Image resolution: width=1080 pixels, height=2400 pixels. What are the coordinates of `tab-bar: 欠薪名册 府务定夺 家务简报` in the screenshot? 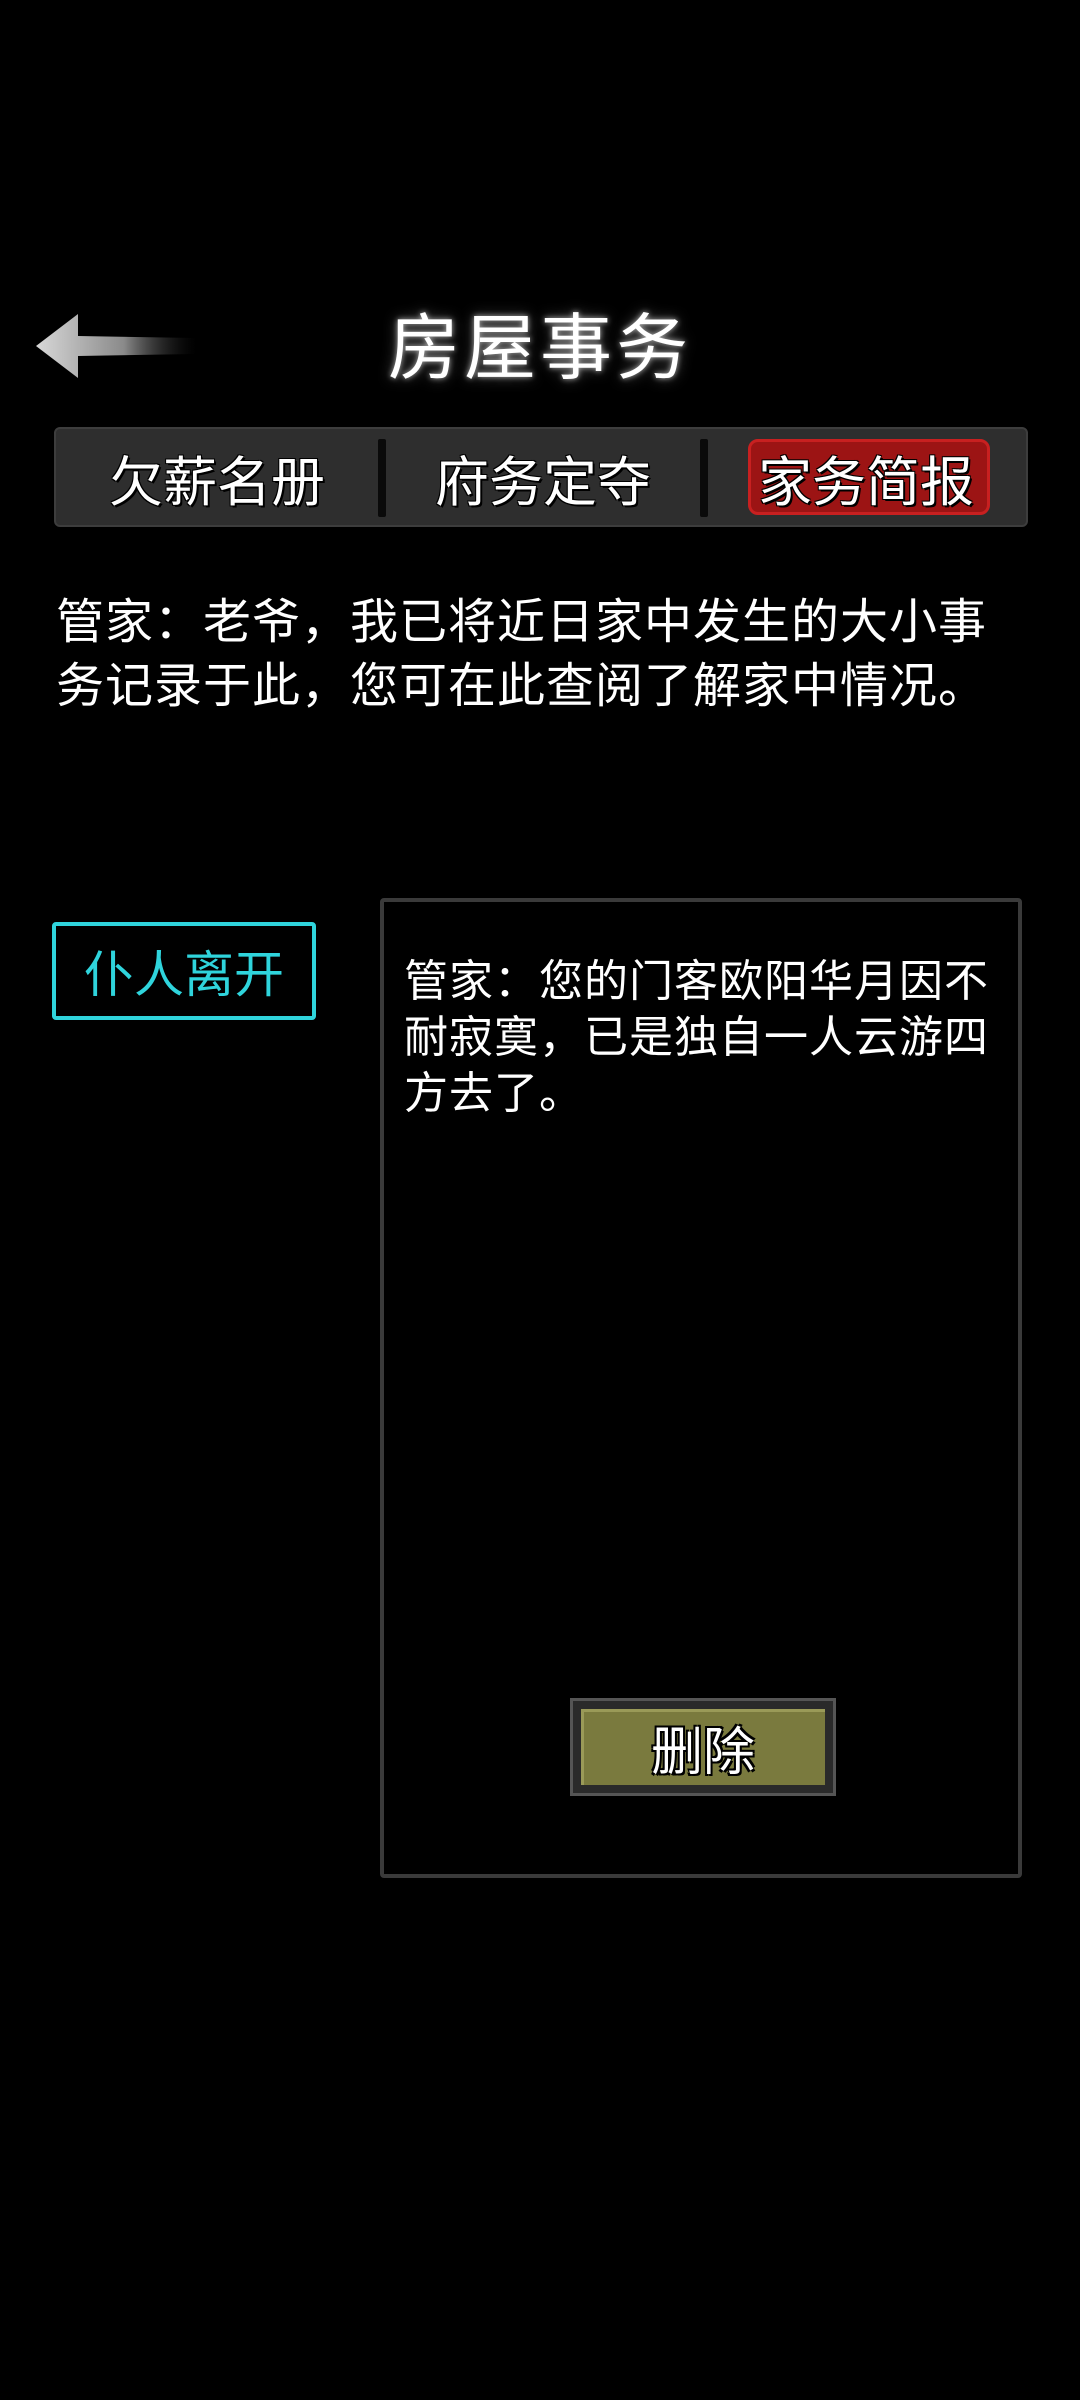 It's located at (541, 477).